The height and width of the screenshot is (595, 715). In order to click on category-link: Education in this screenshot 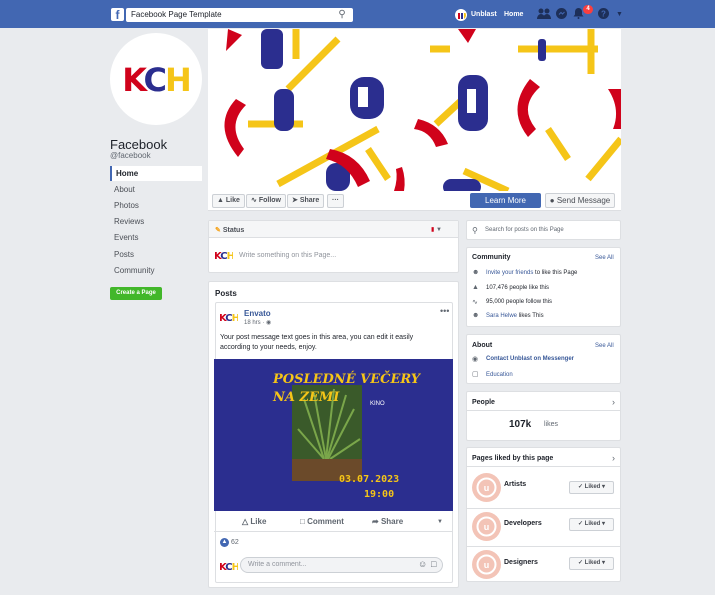, I will do `click(499, 375)`.